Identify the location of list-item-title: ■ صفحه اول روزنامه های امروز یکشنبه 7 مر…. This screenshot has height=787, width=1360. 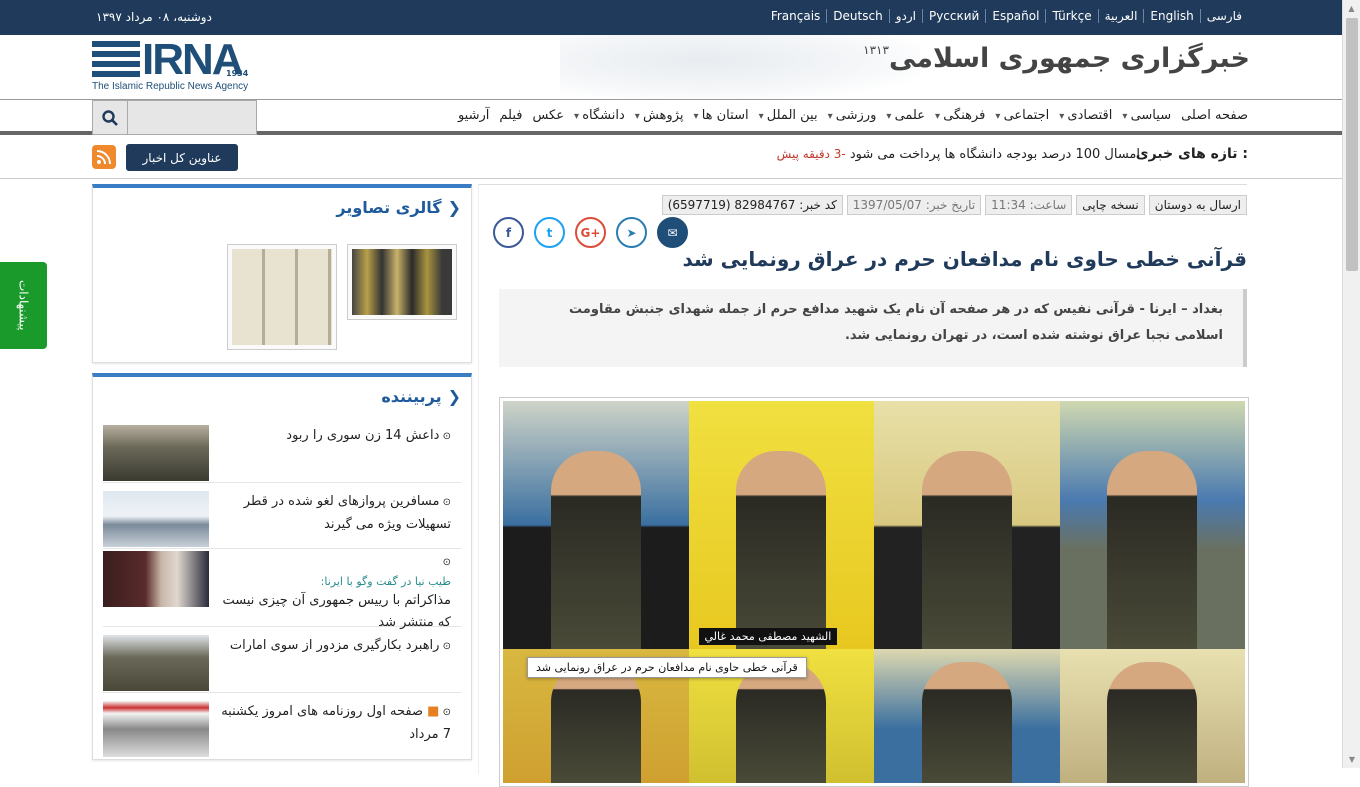
(333, 723).